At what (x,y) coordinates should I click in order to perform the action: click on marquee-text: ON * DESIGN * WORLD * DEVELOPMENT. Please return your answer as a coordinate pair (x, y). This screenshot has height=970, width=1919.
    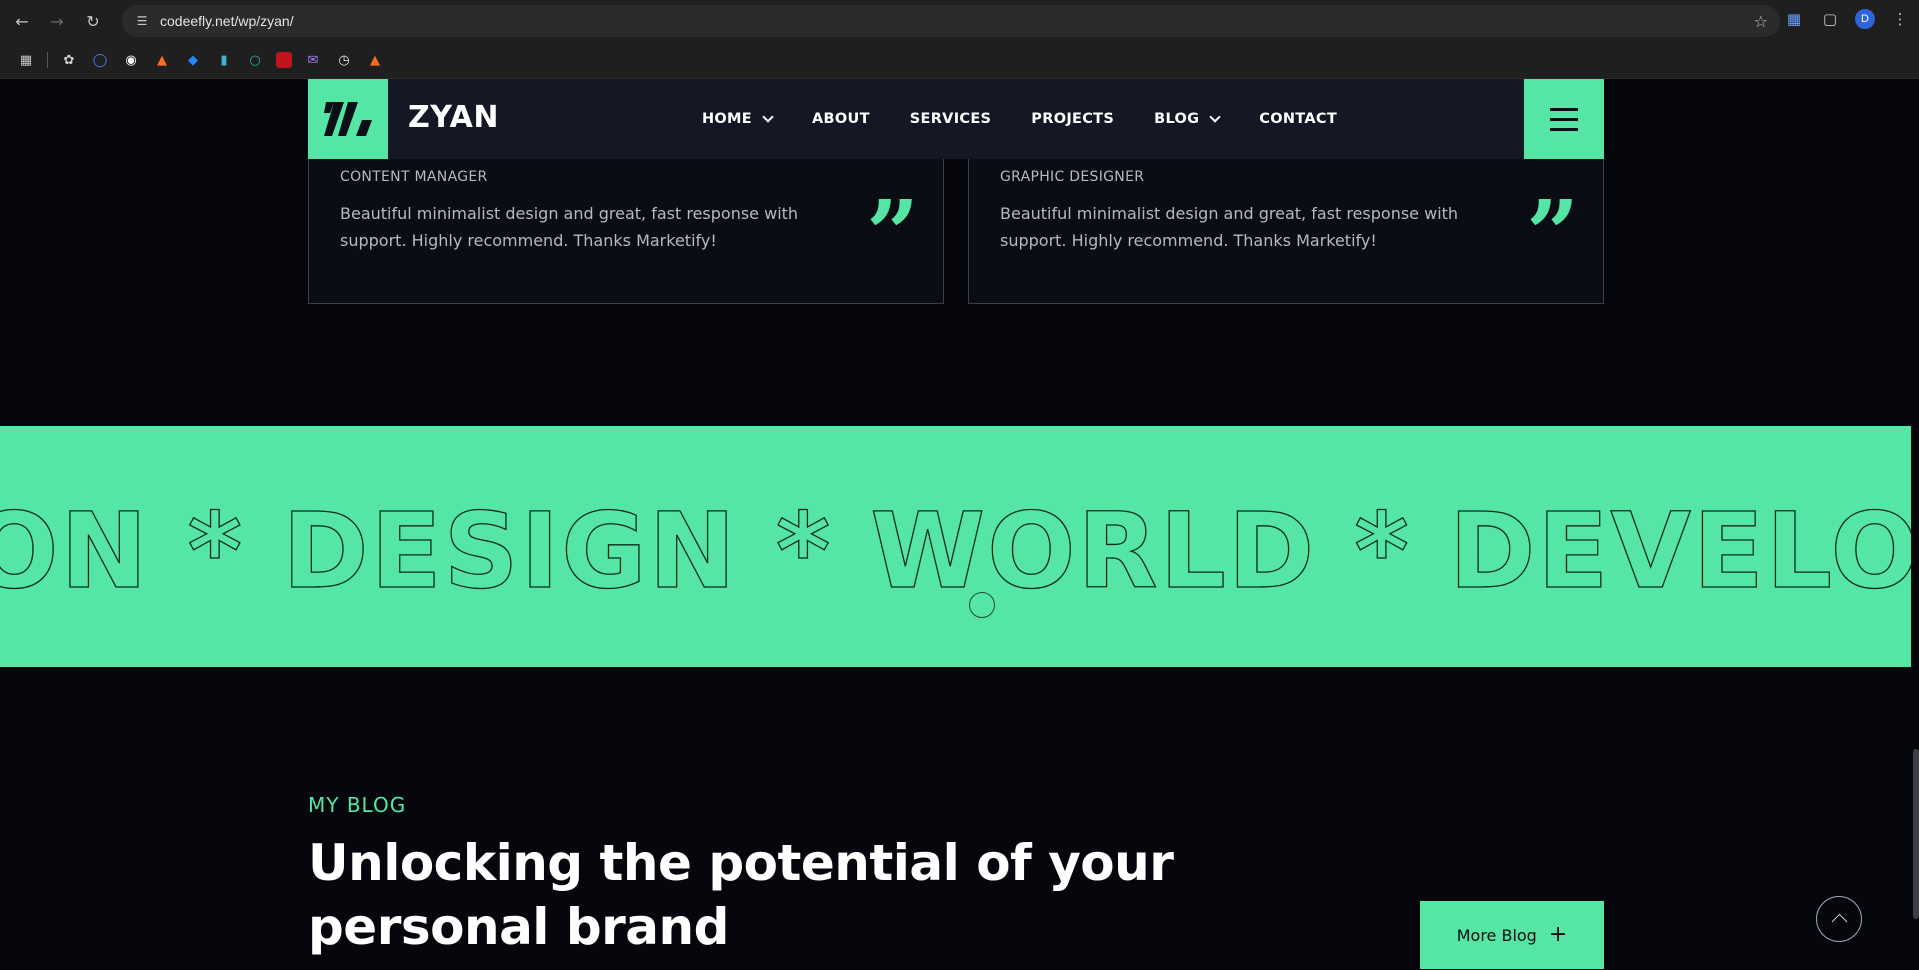
    Looking at the image, I should click on (955, 551).